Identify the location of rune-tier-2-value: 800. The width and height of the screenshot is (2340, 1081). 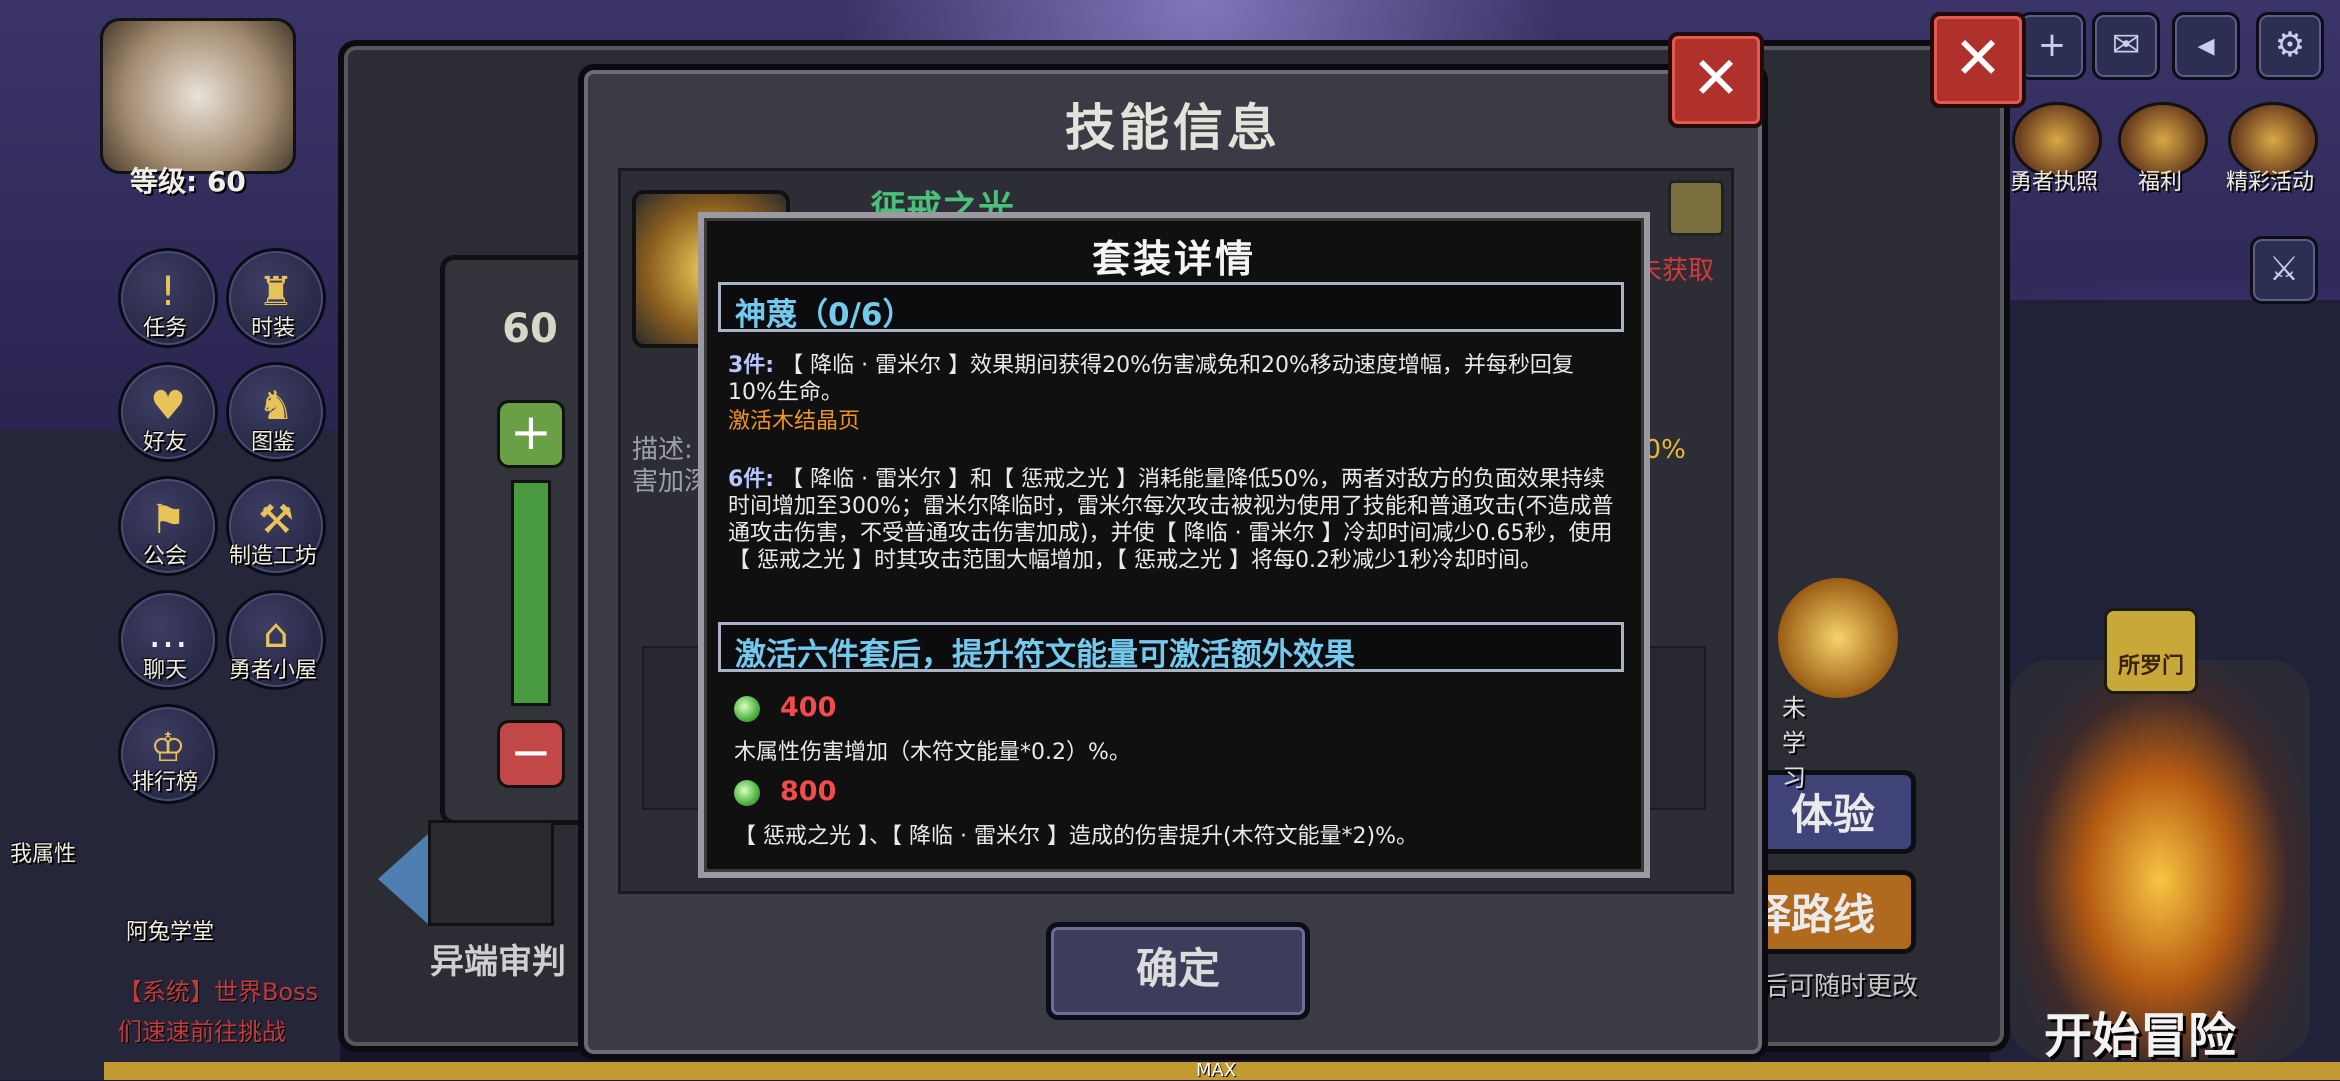
(808, 791).